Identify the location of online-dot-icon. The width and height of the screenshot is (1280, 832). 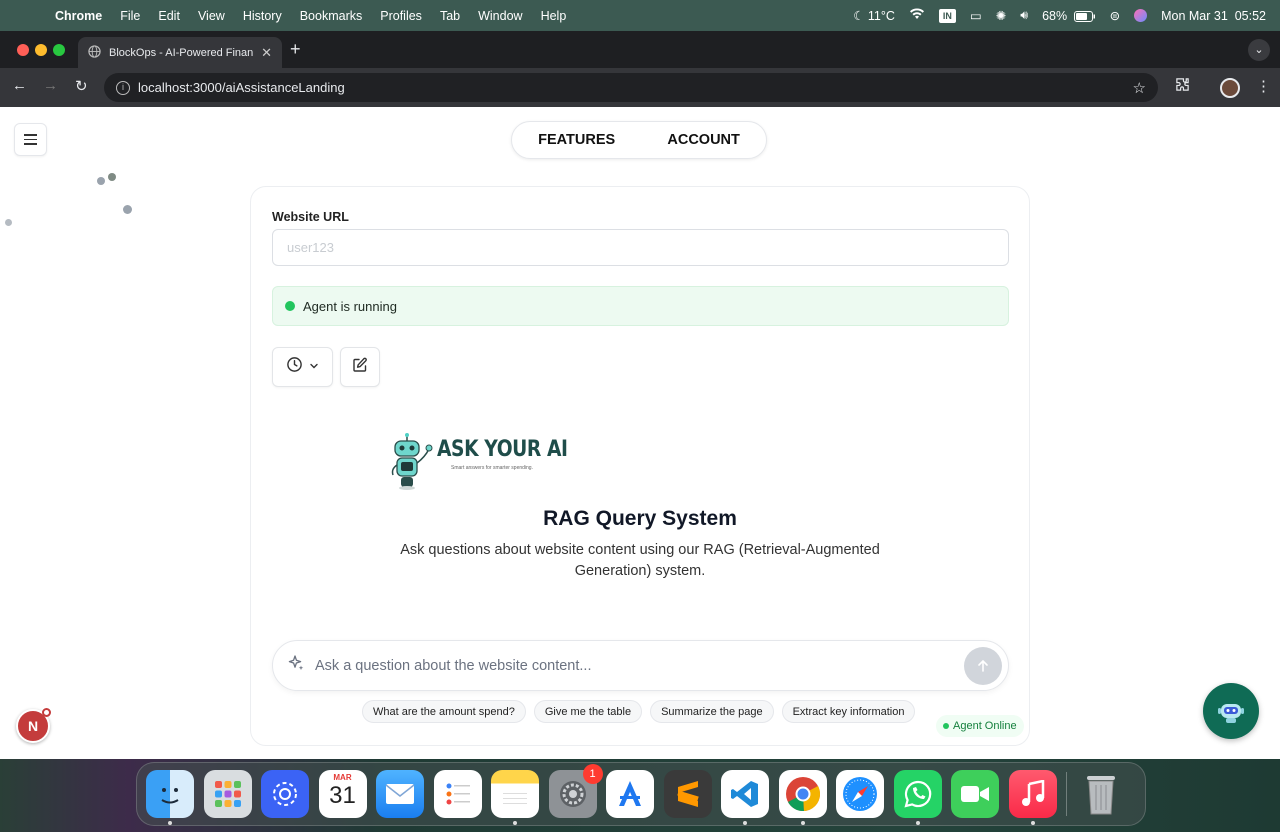
(946, 726).